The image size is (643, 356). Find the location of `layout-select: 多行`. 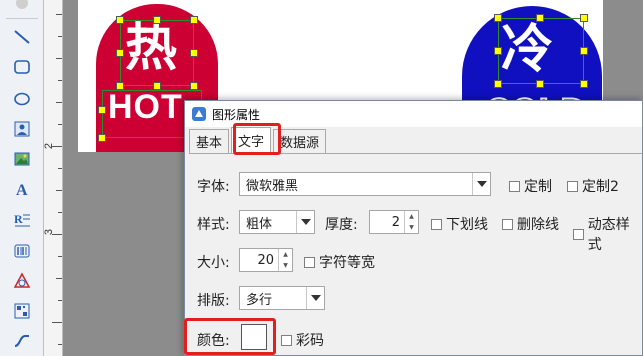

layout-select: 多行 is located at coordinates (282, 298).